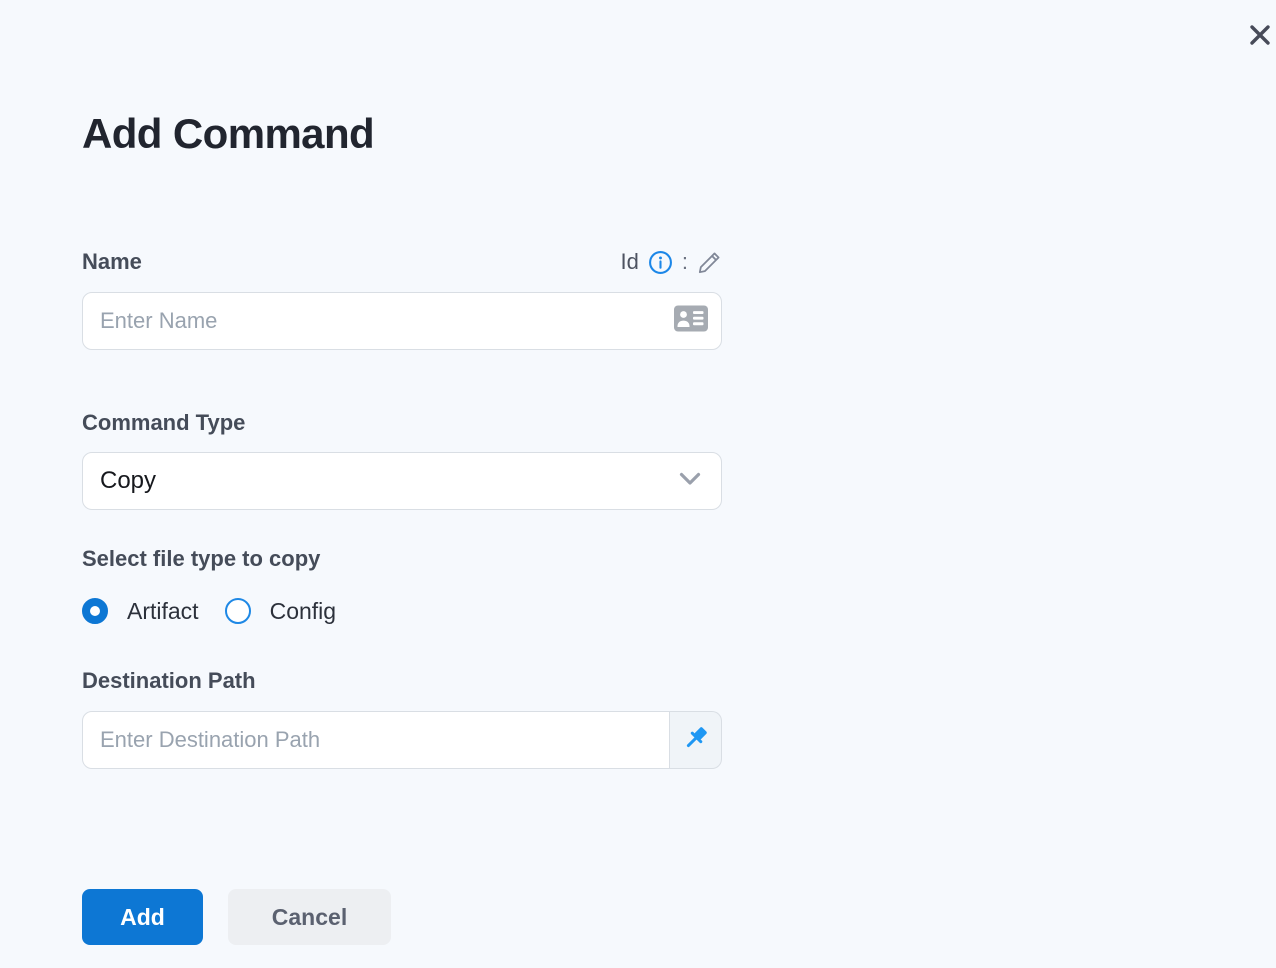  I want to click on id-colon: :, so click(684, 261).